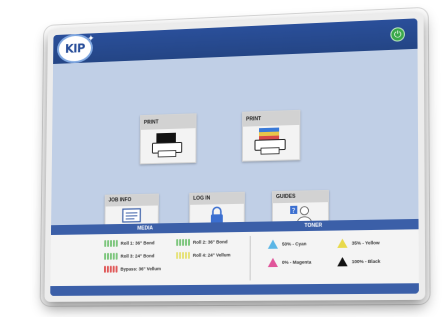 The image size is (447, 317). Describe the element at coordinates (168, 148) in the screenshot. I see `printer-icon` at that location.